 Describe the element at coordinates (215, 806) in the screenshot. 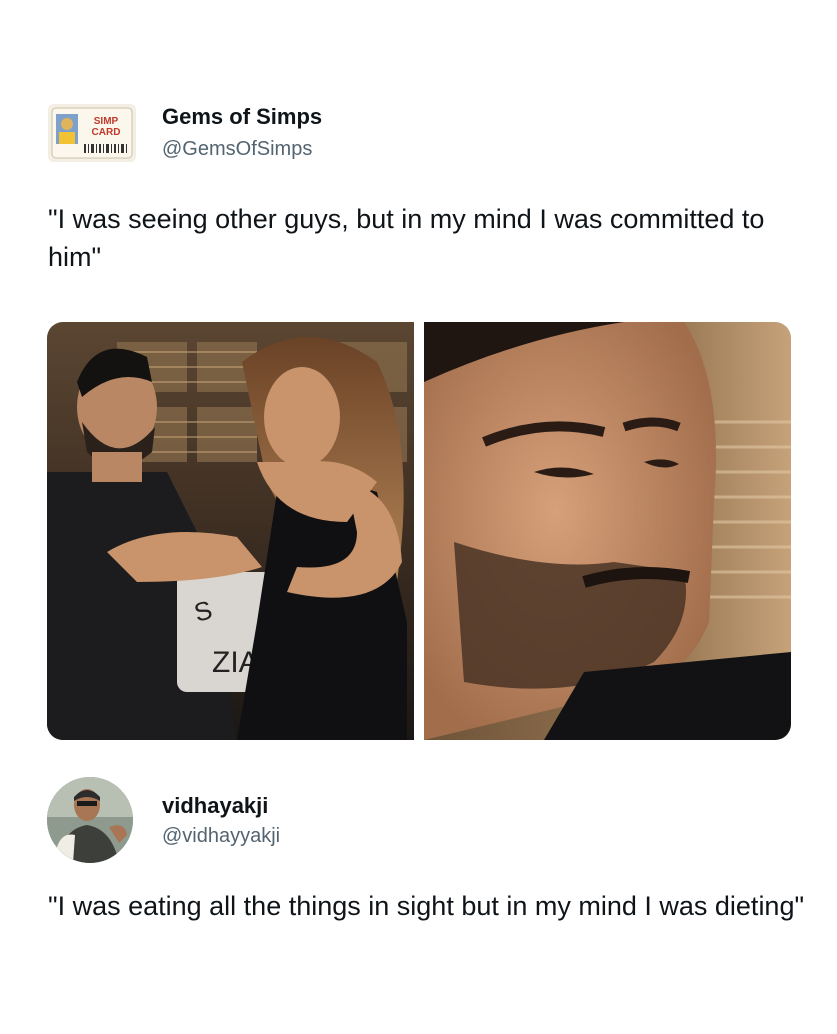

I see `tweet2-display-name: vidhayakji` at that location.